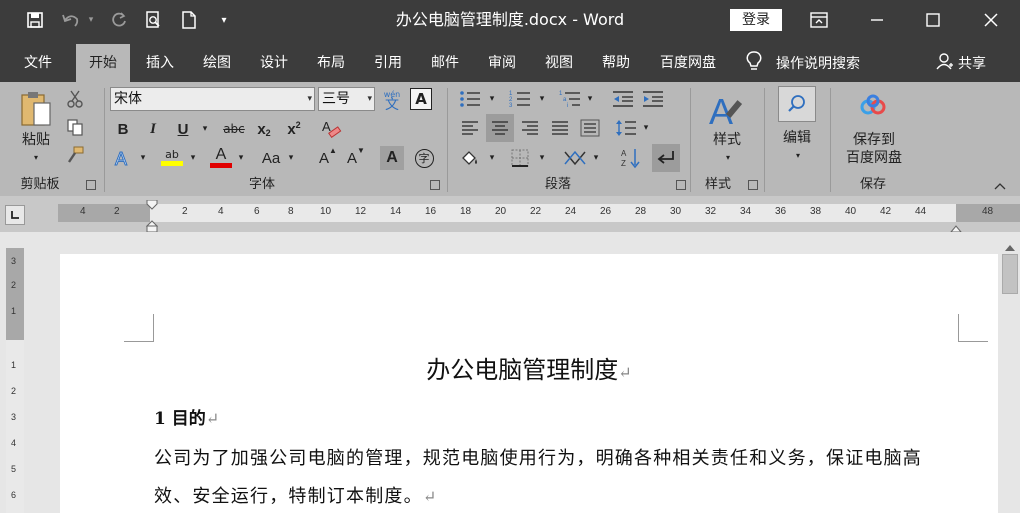 The image size is (1020, 513). Describe the element at coordinates (224, 20) in the screenshot. I see `customize-toolbar-icon: ▾` at that location.